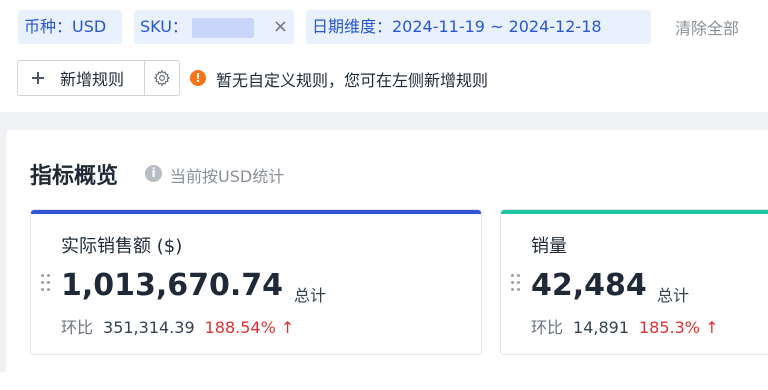 Image resolution: width=768 pixels, height=390 pixels. Describe the element at coordinates (478, 27) in the screenshot. I see `date-filter-tag: 日期维度：2024-11-19 ~ 2024-12-18` at that location.